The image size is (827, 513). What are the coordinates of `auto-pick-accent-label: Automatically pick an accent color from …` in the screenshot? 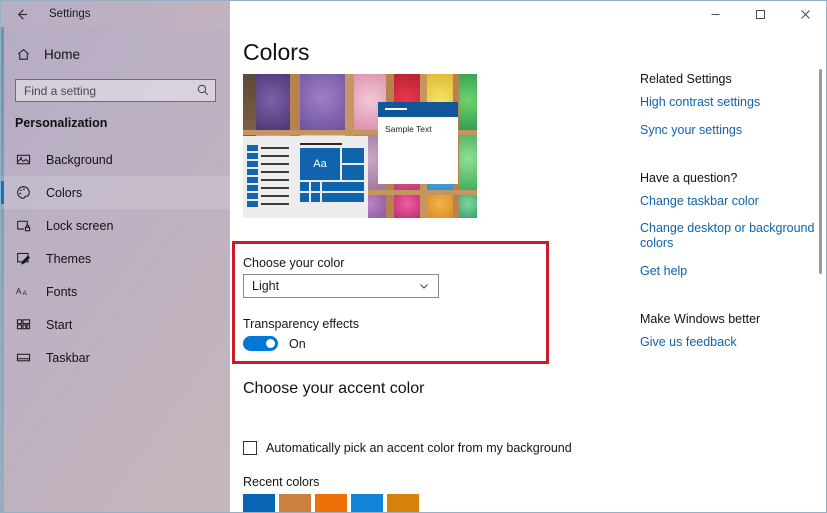 It's located at (419, 448).